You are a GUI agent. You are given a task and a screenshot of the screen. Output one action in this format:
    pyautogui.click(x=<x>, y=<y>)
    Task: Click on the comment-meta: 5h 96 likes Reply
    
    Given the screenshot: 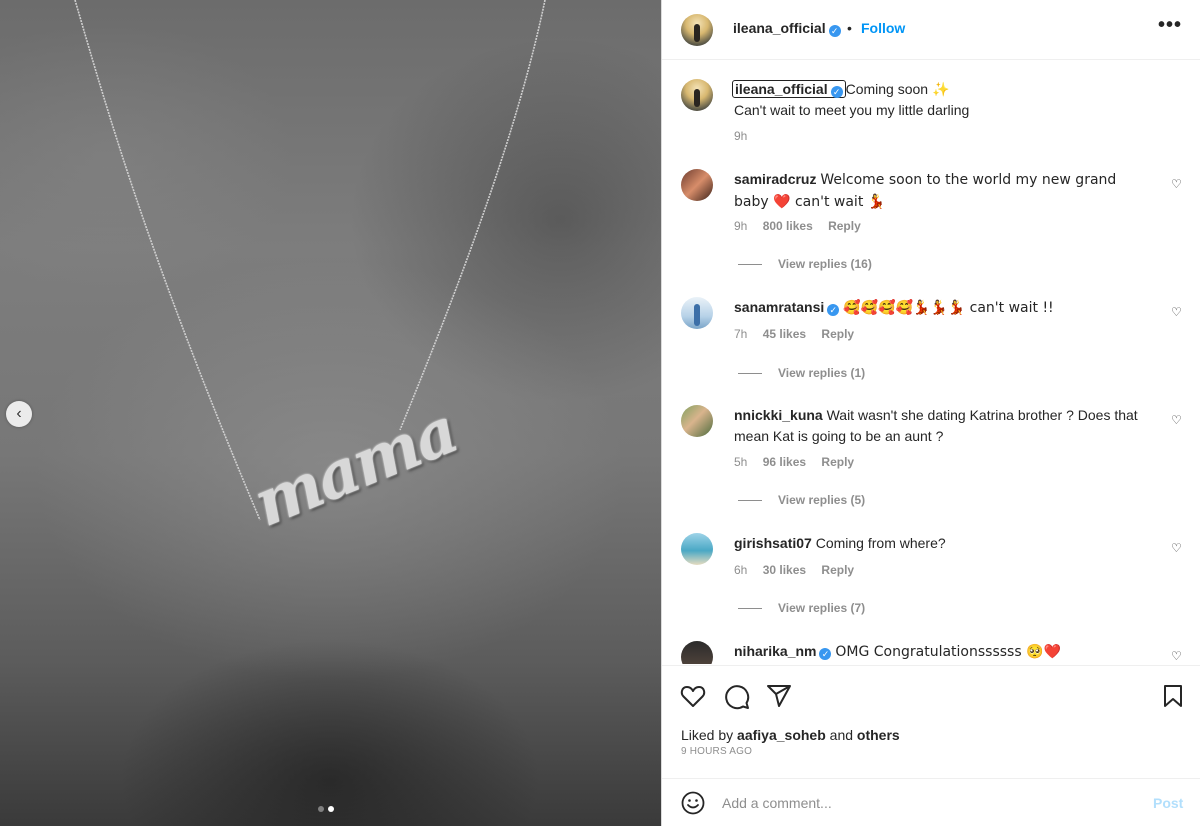 What is the action you would take?
    pyautogui.click(x=800, y=462)
    